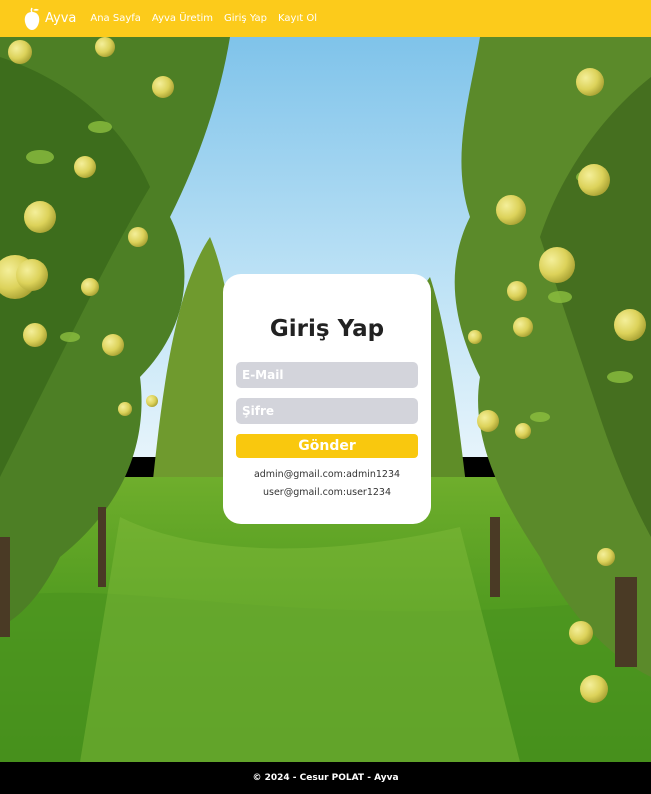 The height and width of the screenshot is (794, 651). I want to click on footer-copyright: © 2024 - Cesur POLAT - Ayva, so click(325, 778).